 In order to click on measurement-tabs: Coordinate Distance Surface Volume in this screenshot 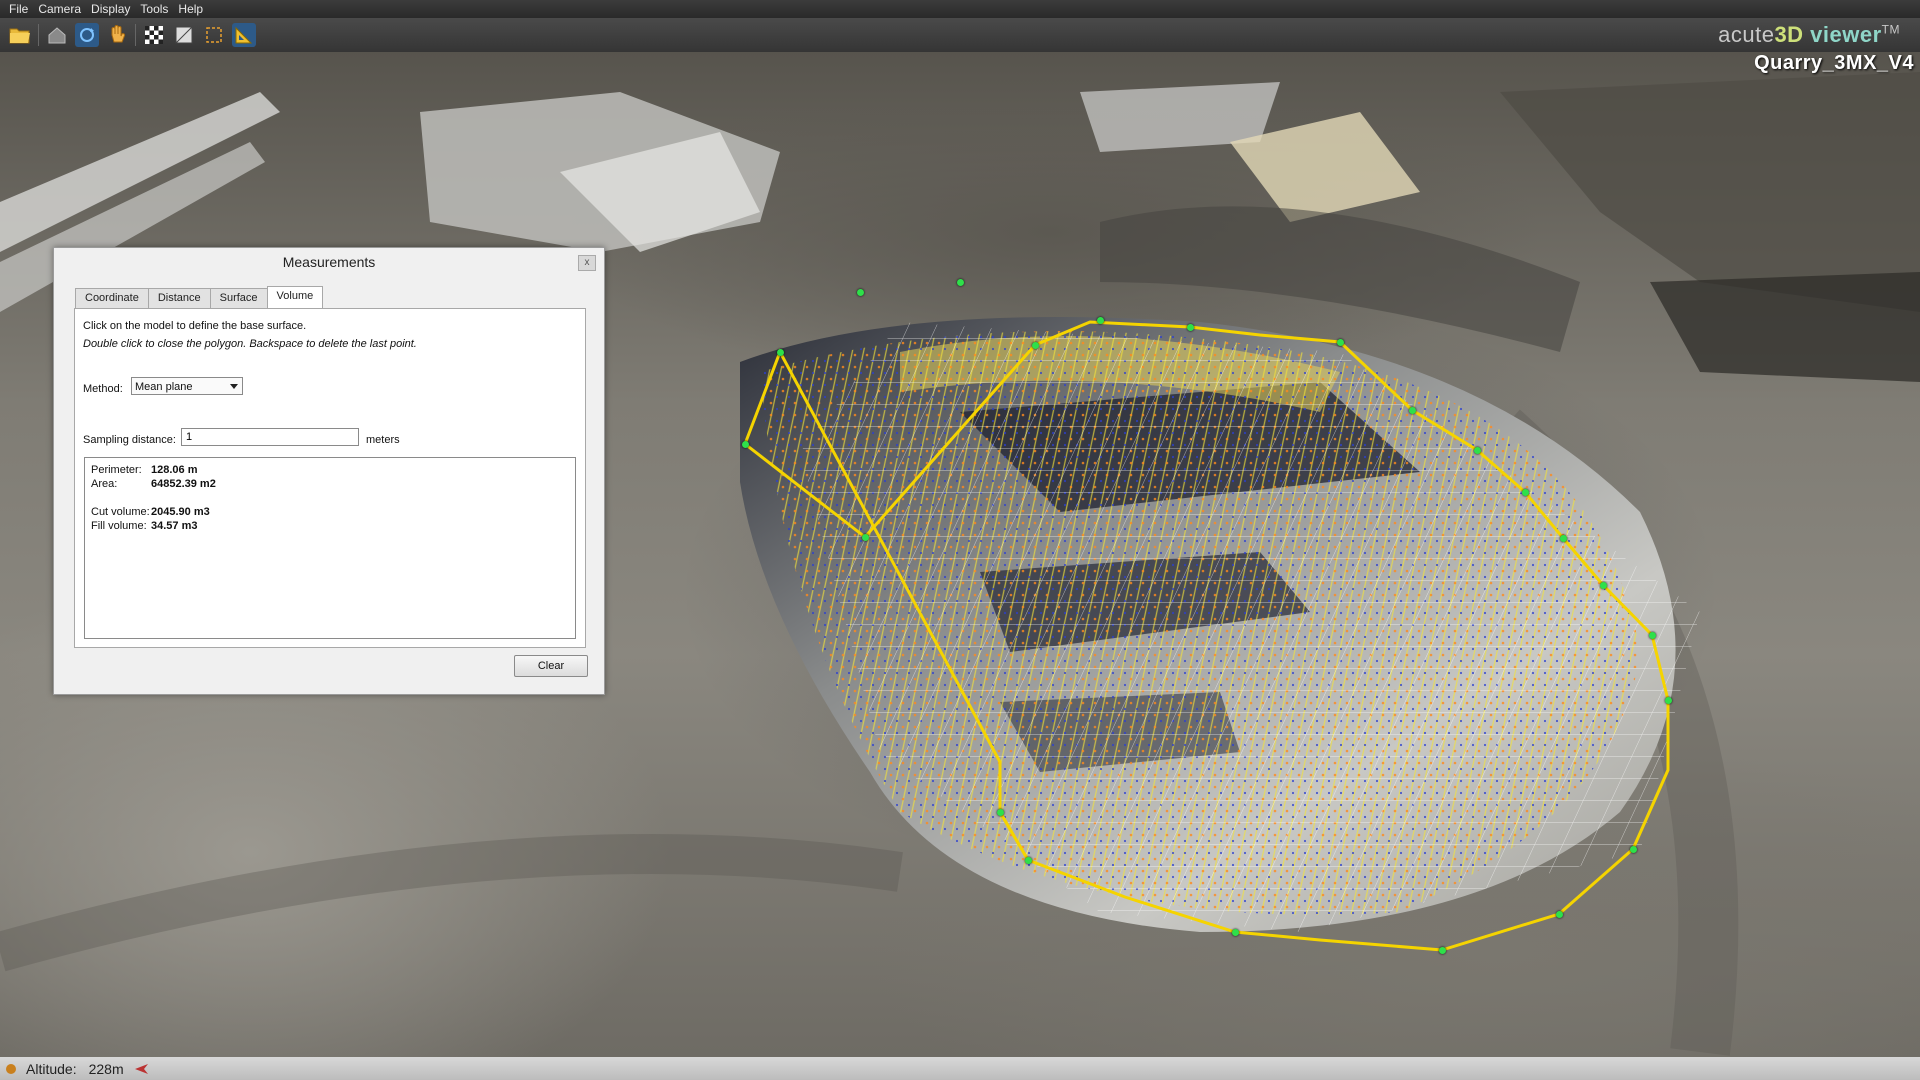, I will do `click(199, 297)`.